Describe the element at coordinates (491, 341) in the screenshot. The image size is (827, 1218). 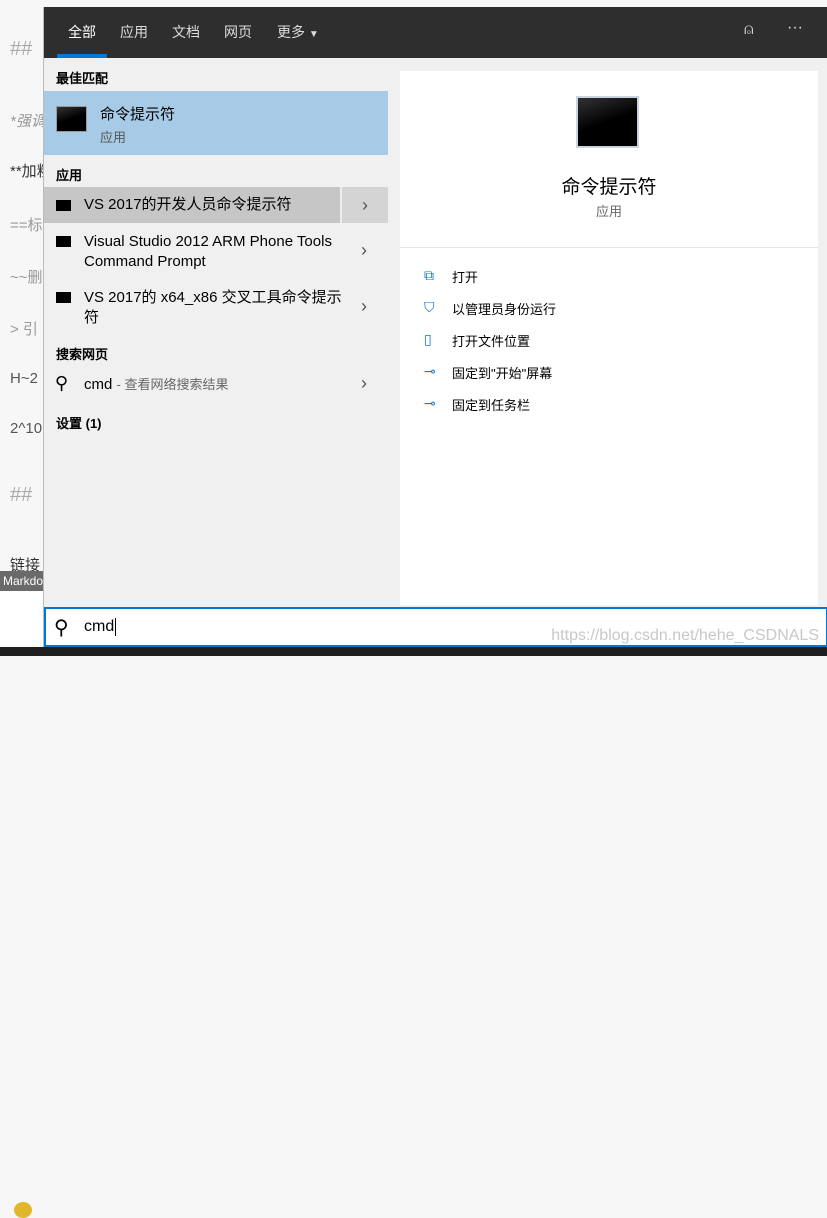
I see `action-label: 打开文件位置` at that location.